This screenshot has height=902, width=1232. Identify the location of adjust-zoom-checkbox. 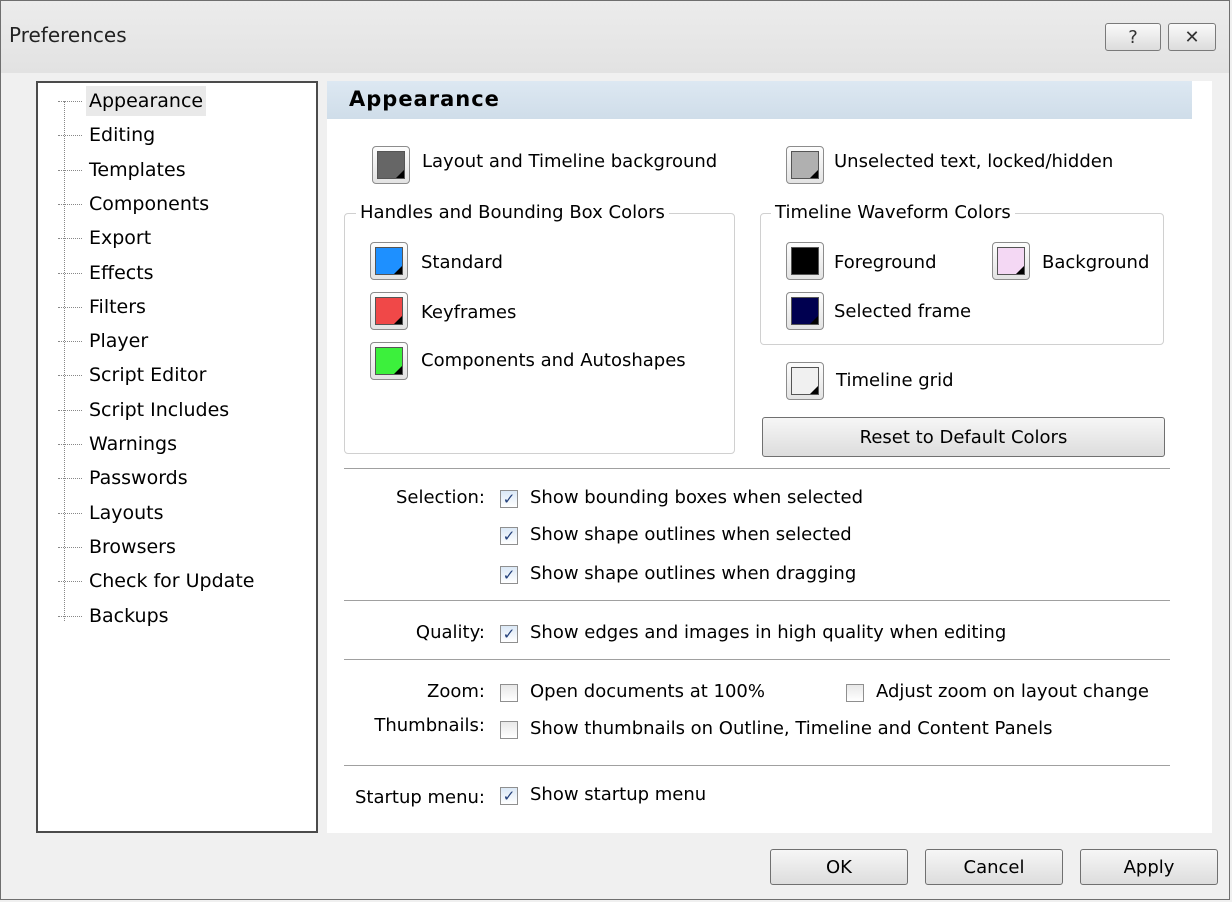
(855, 693).